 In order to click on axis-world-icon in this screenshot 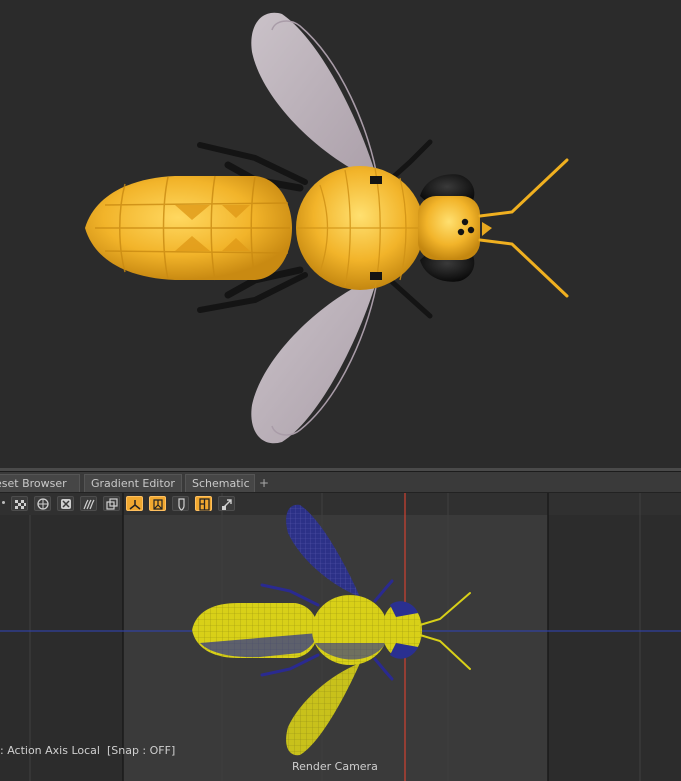, I will do `click(157, 503)`.